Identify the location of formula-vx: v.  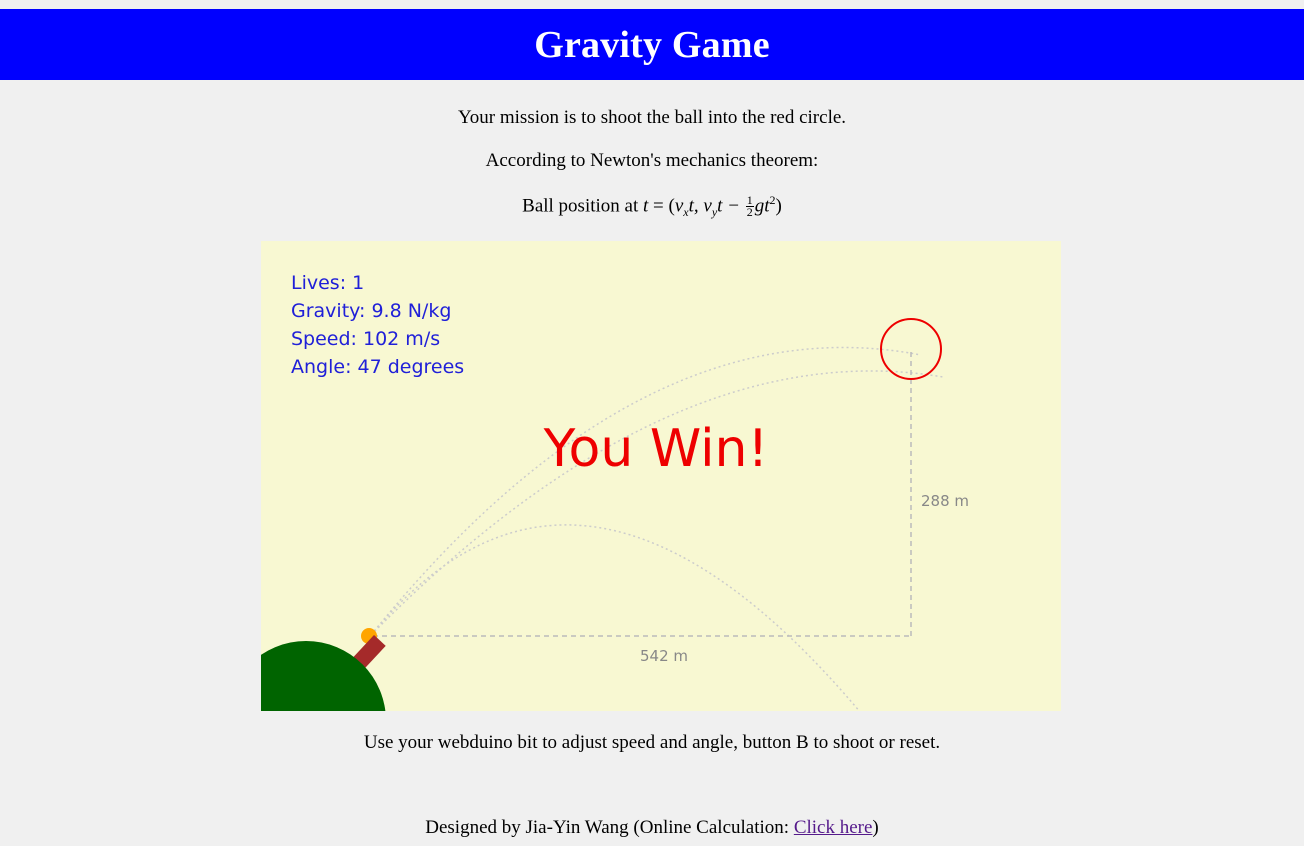
(679, 206).